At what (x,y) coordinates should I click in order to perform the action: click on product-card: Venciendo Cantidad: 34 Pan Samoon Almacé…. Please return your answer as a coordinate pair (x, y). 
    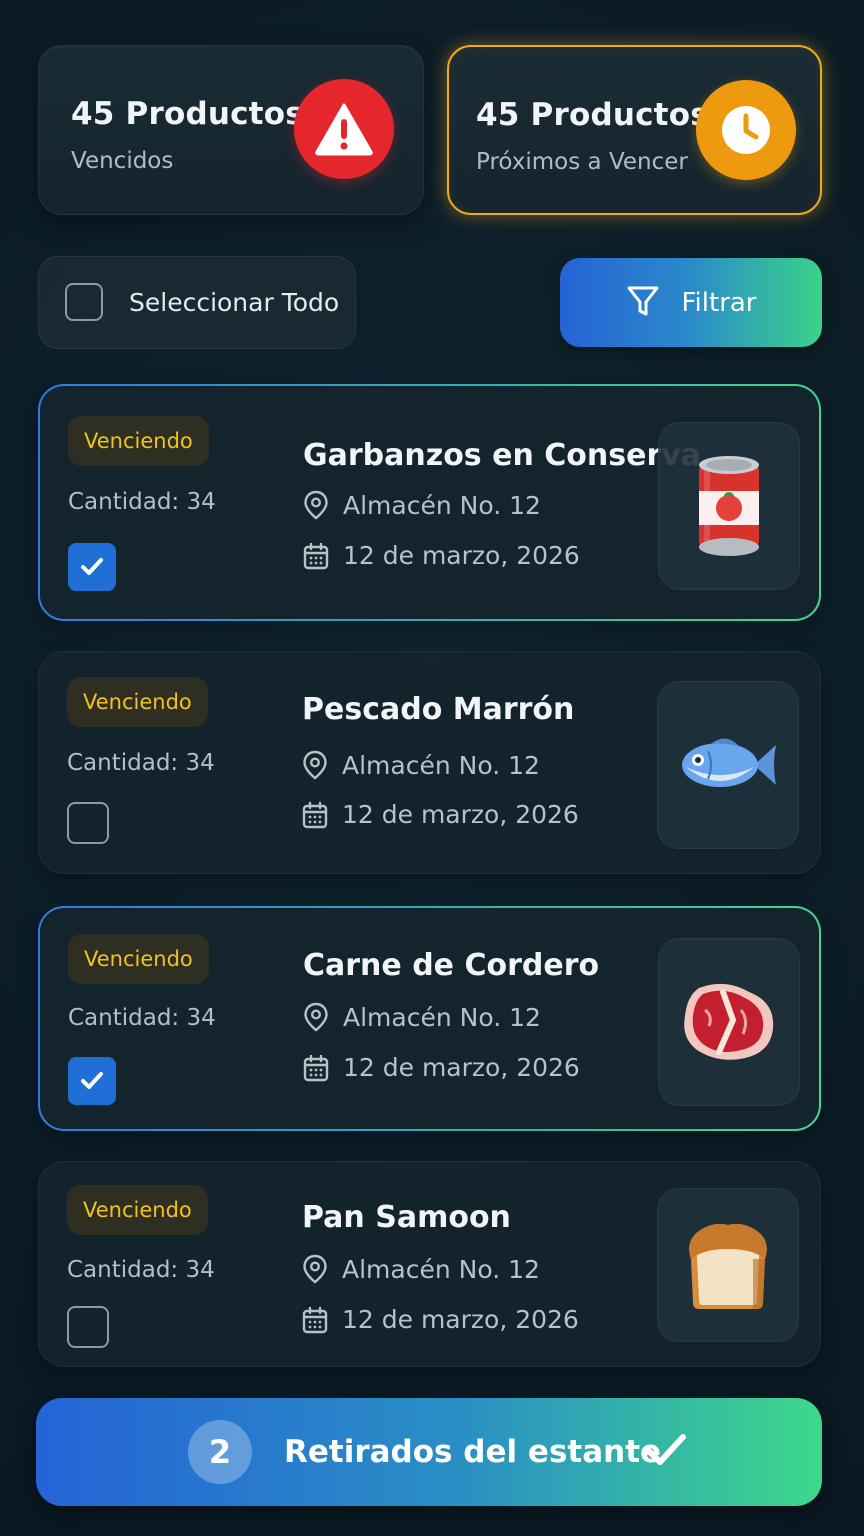
    Looking at the image, I should click on (429, 1264).